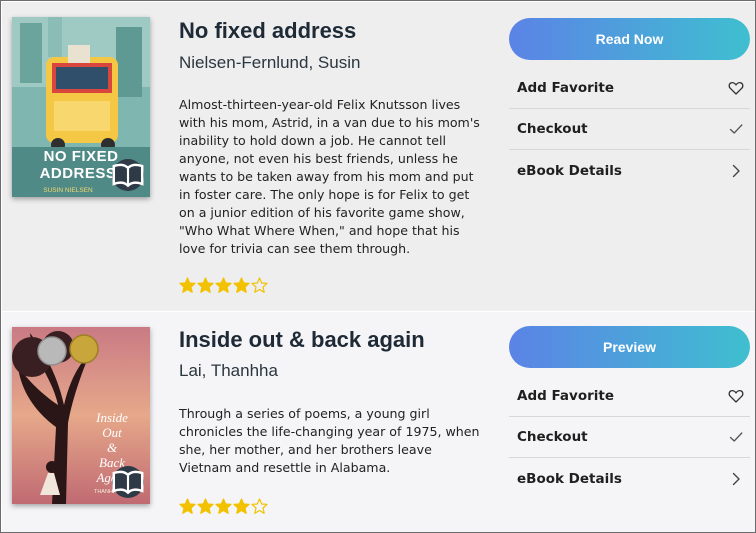 The width and height of the screenshot is (756, 533). I want to click on cover-title-line1: Inside, so click(111, 417).